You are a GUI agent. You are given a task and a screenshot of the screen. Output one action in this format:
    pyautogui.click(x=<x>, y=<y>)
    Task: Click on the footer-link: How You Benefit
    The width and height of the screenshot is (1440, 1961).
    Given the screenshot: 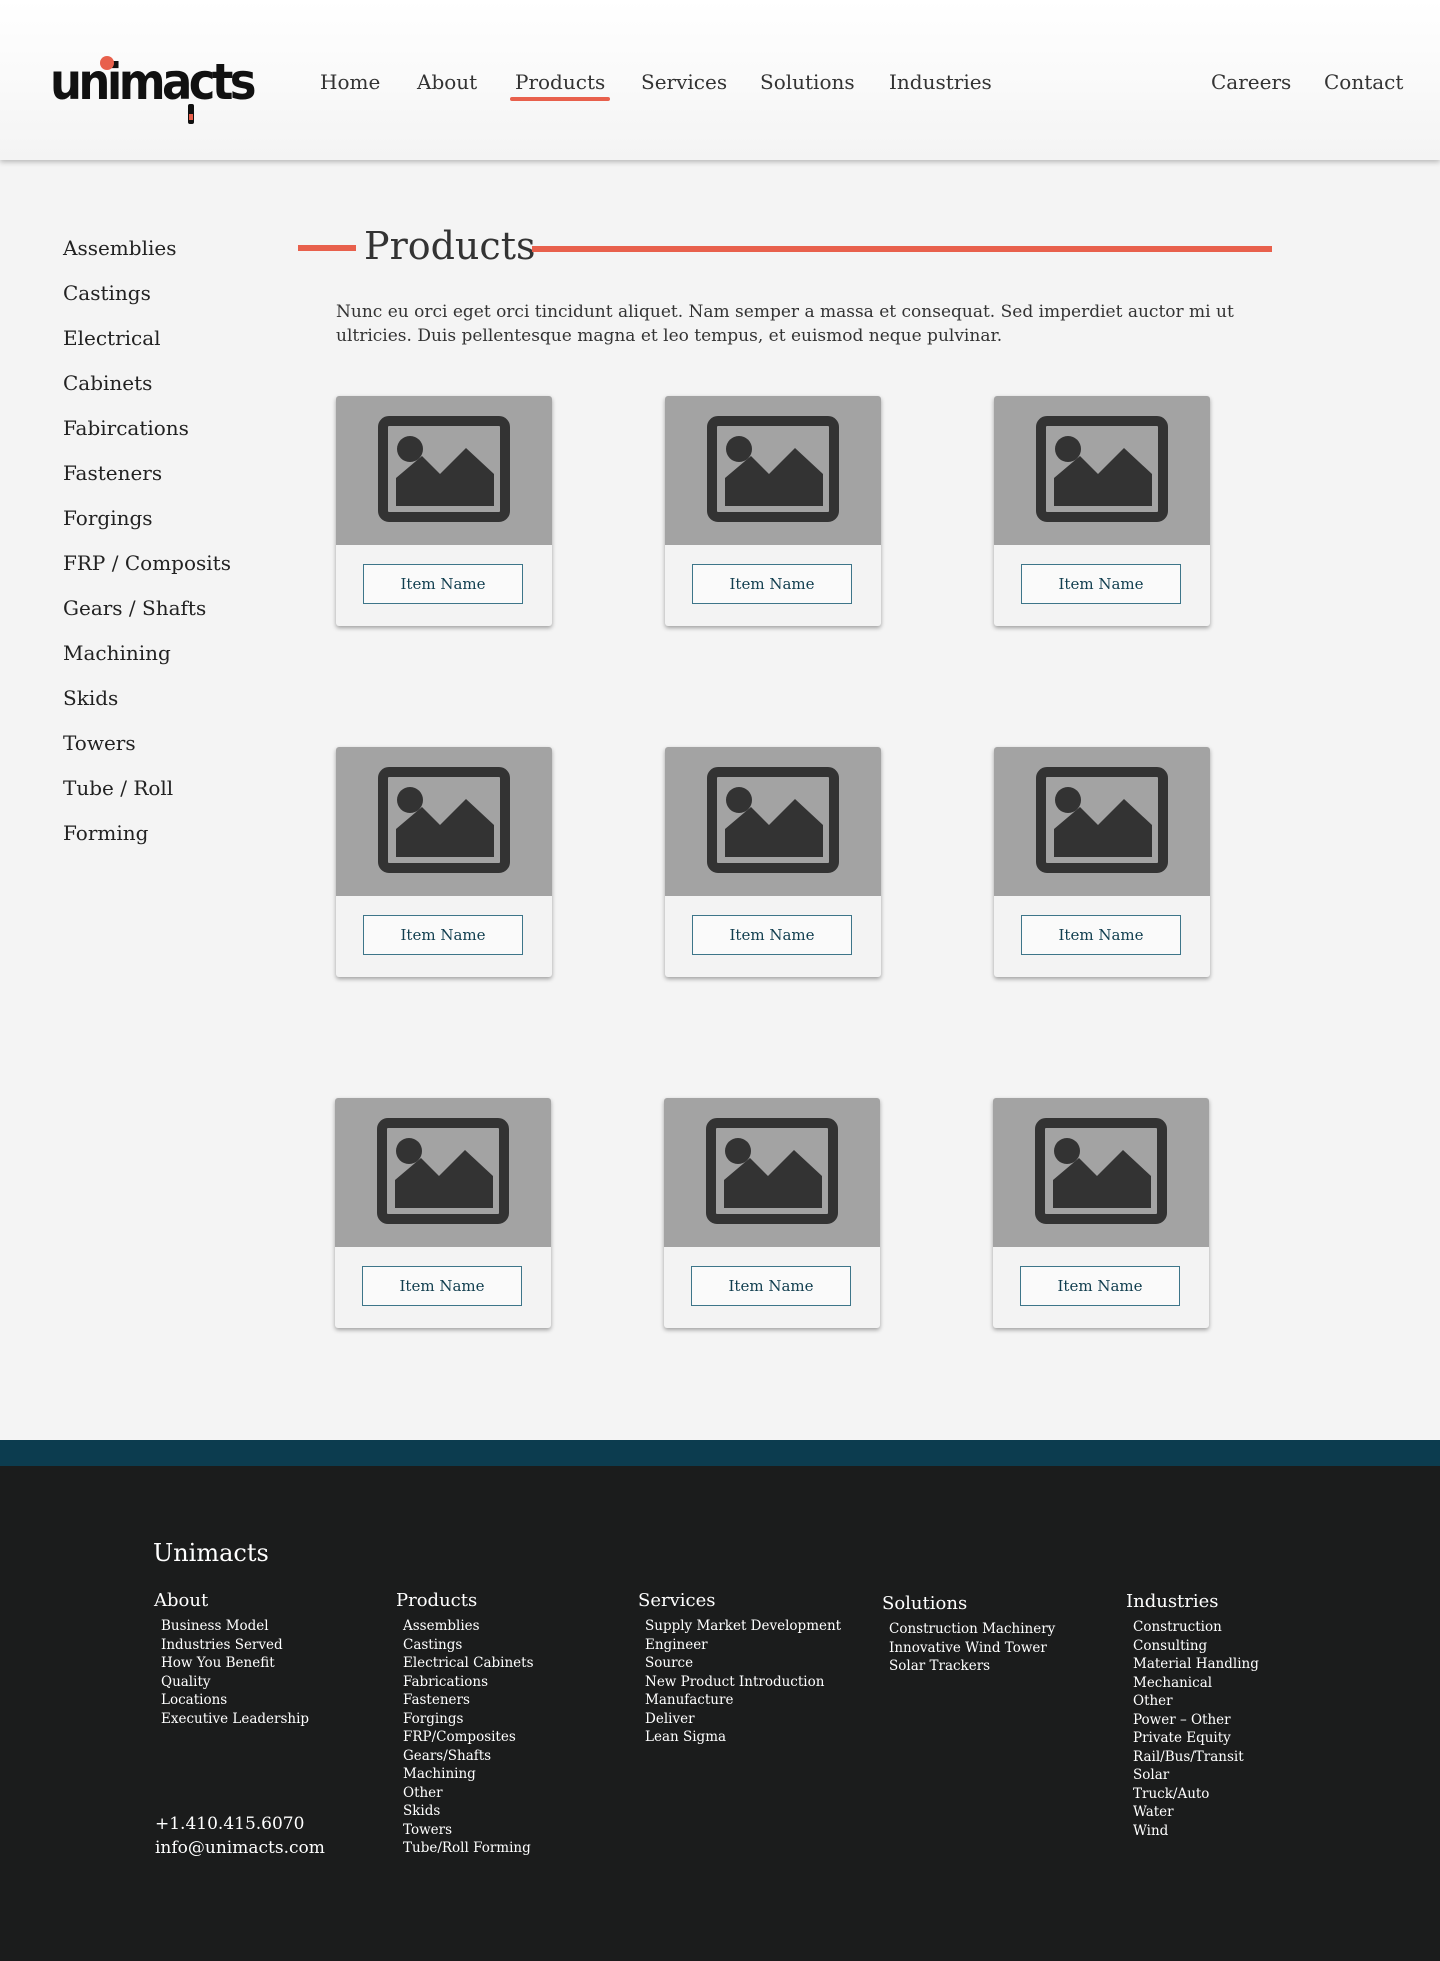 What is the action you would take?
    pyautogui.click(x=231, y=1663)
    